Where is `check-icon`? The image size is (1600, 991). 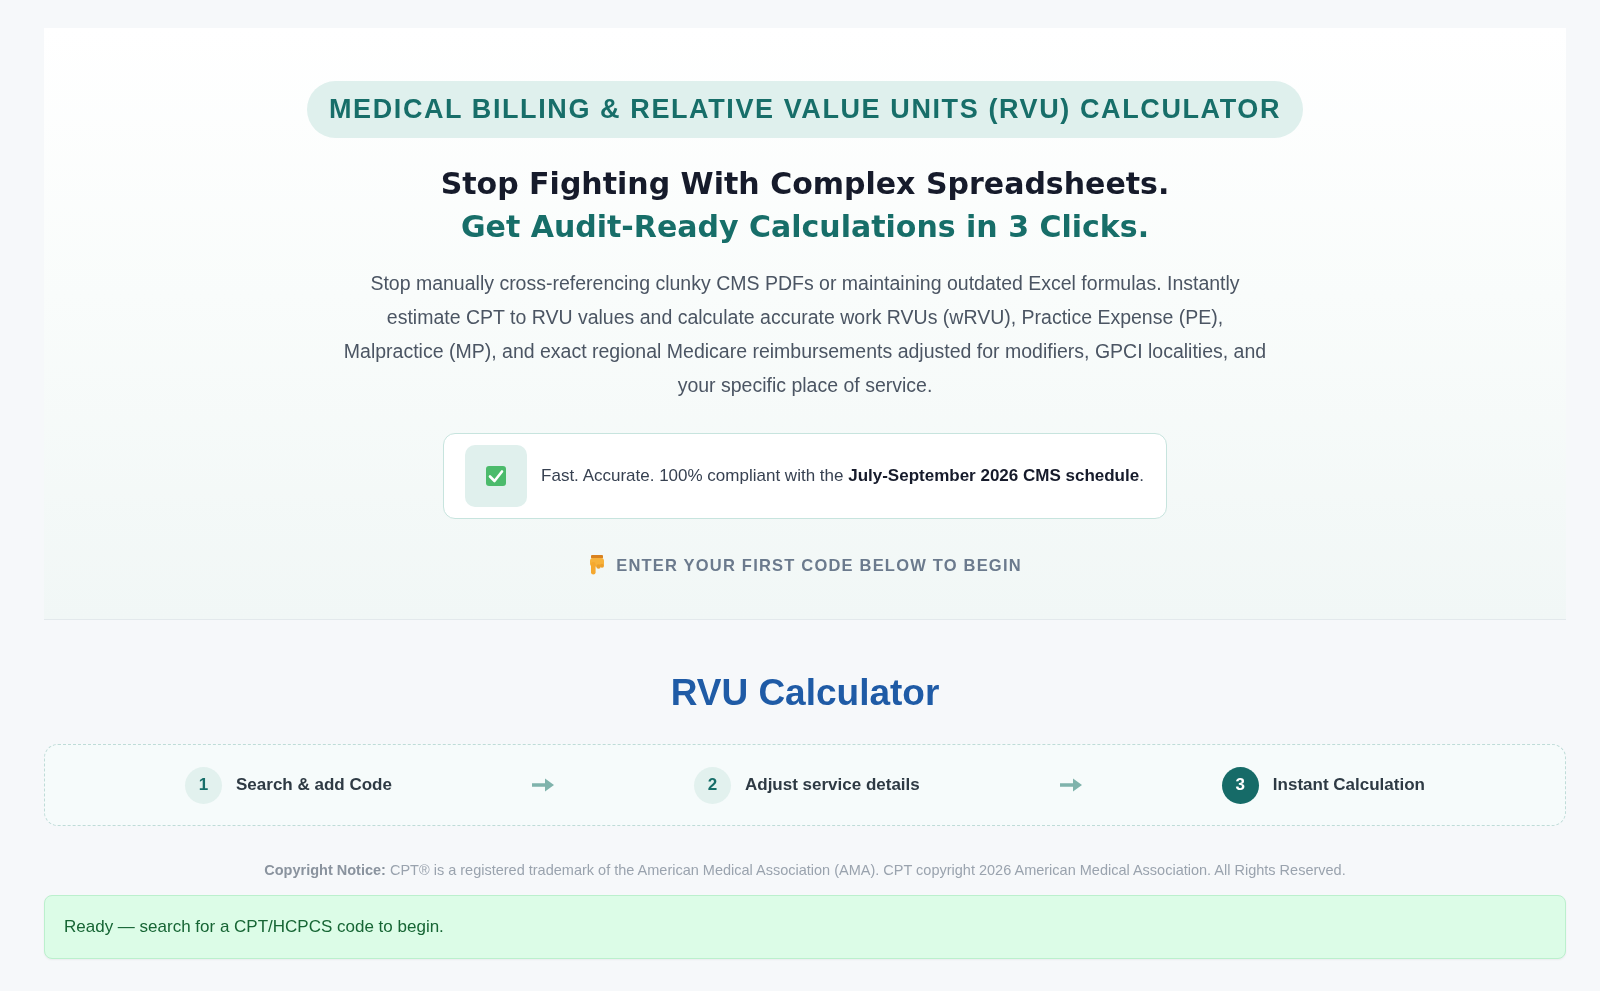 check-icon is located at coordinates (496, 476).